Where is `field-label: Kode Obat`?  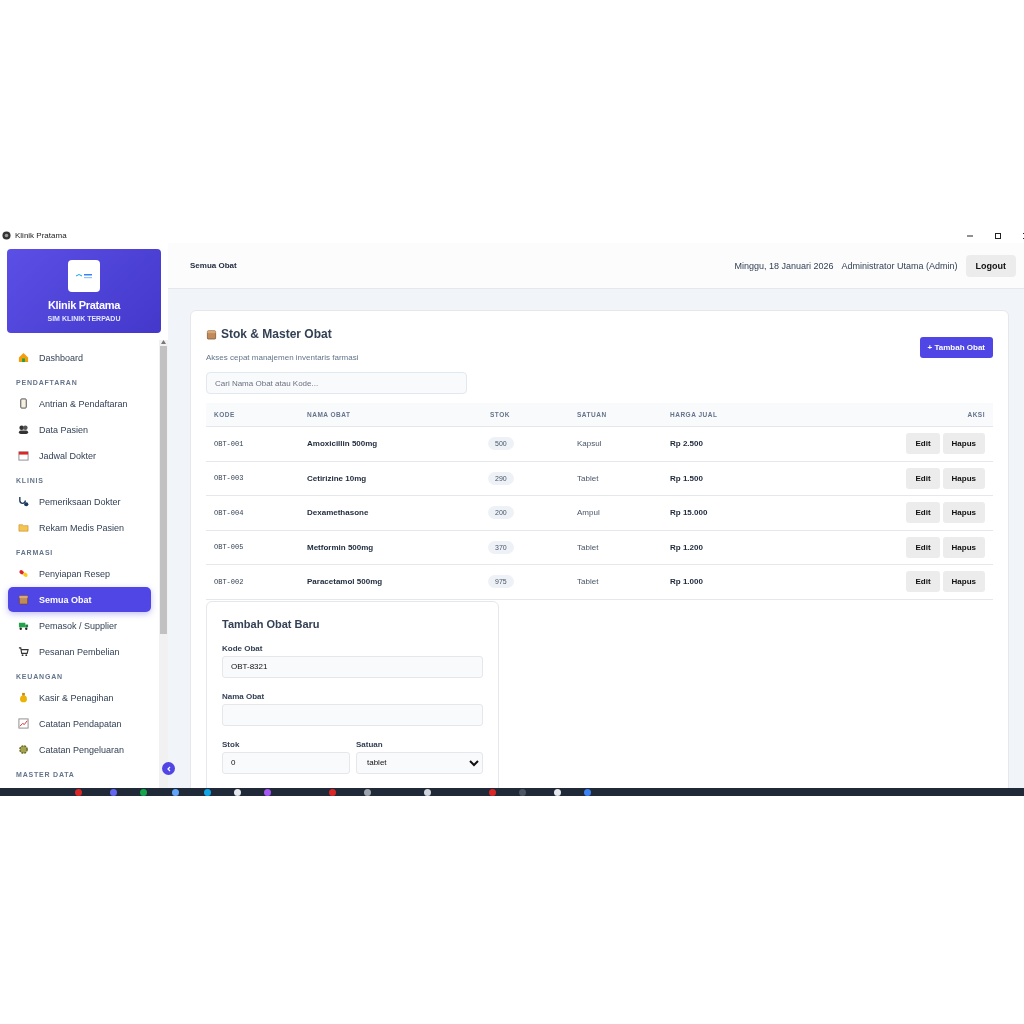 field-label: Kode Obat is located at coordinates (243, 648).